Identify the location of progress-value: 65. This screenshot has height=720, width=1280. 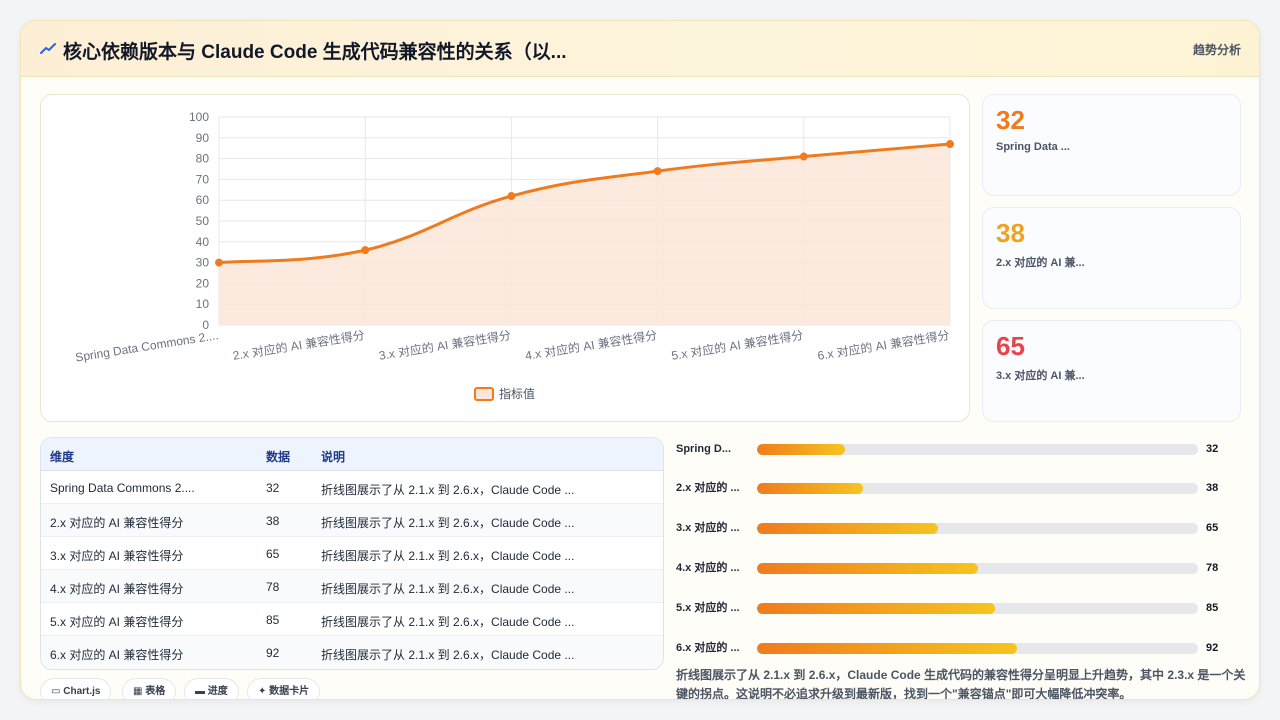
(1212, 528).